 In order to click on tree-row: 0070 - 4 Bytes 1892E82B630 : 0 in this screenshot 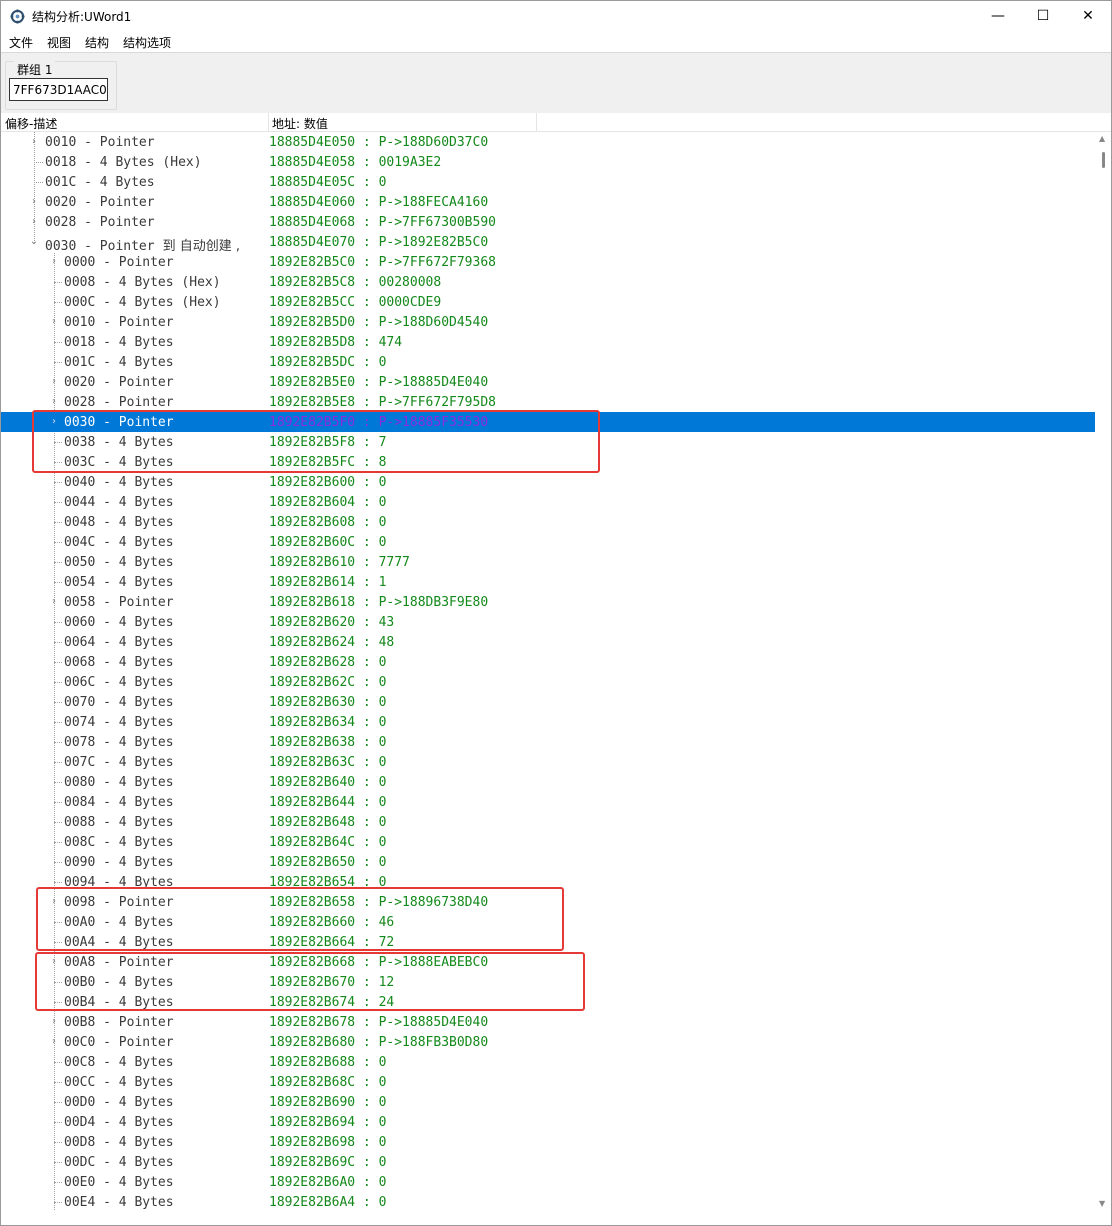, I will do `click(548, 702)`.